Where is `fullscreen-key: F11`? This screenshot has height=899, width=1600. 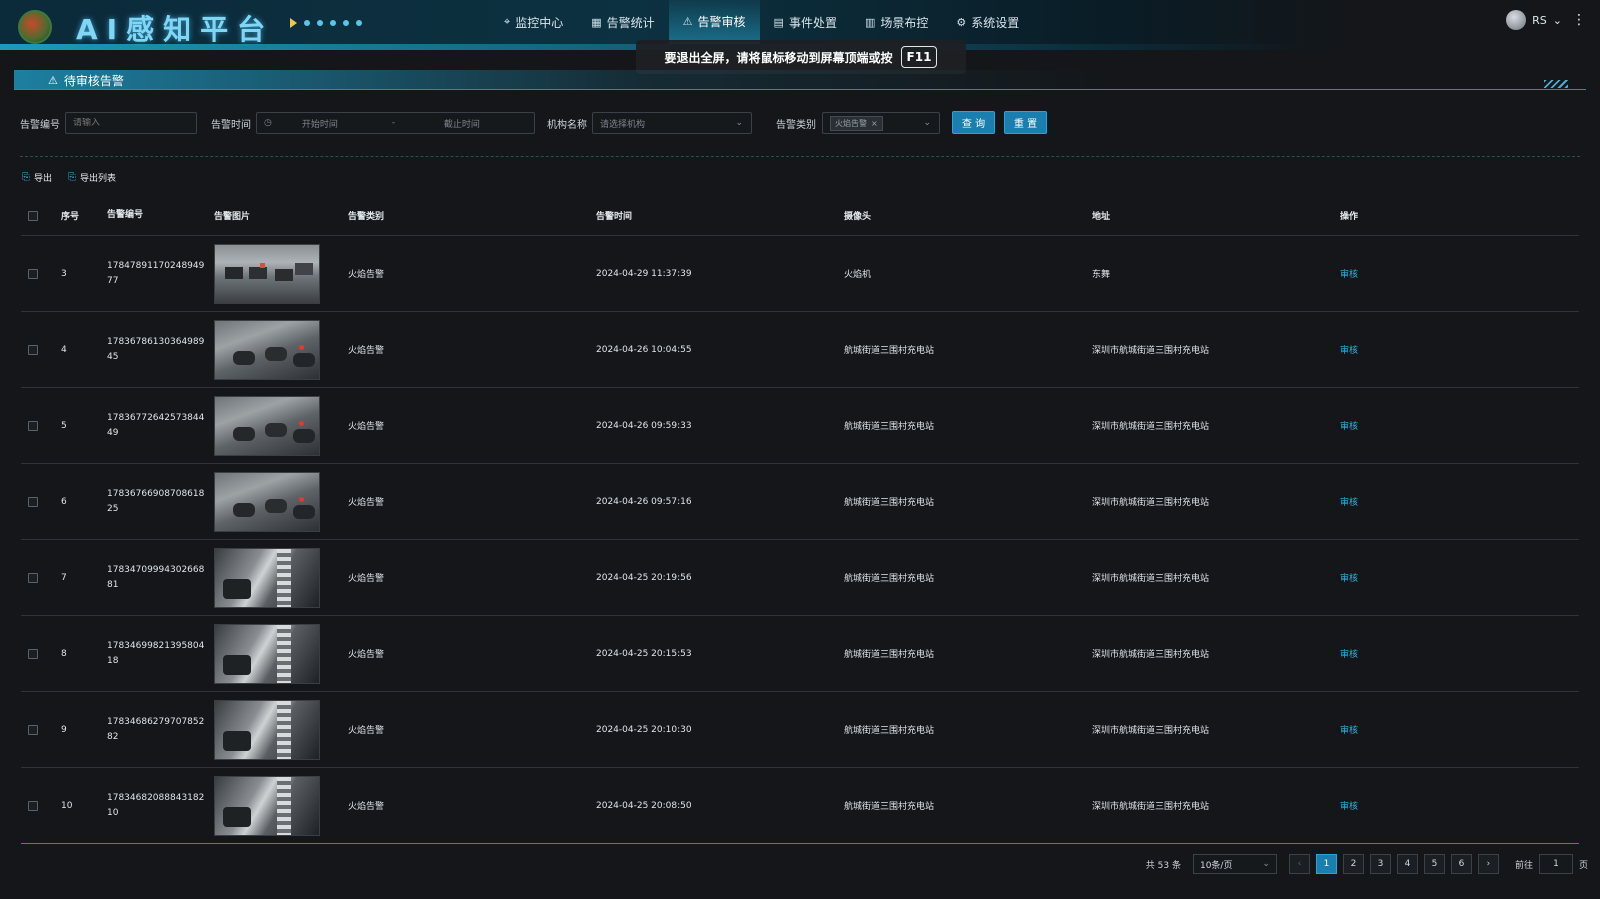
fullscreen-key: F11 is located at coordinates (919, 57).